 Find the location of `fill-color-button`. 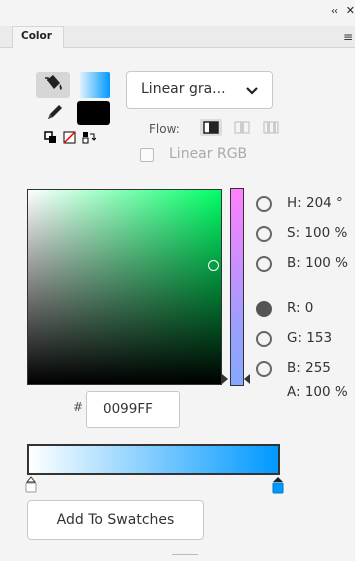

fill-color-button is located at coordinates (53, 85).